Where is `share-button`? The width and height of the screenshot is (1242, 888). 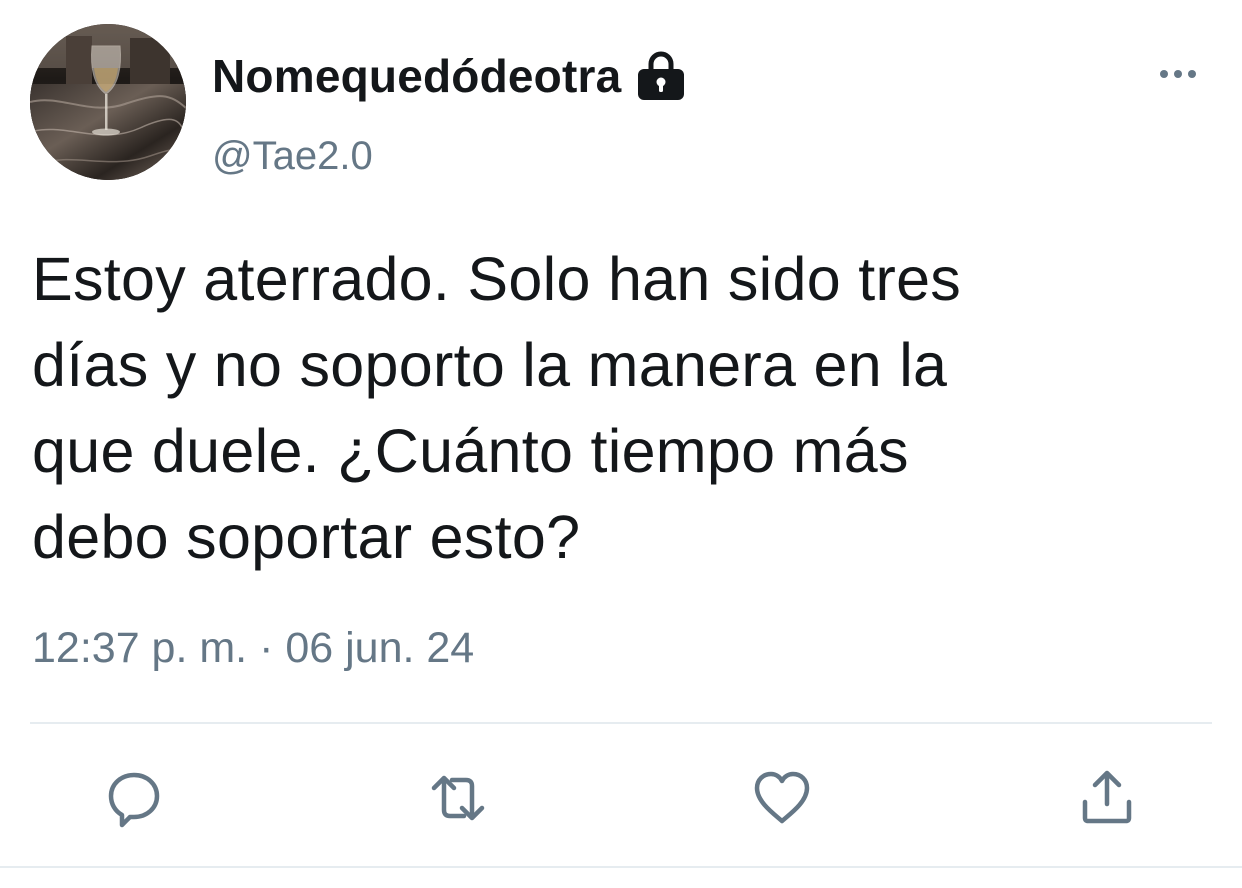
share-button is located at coordinates (1107, 798).